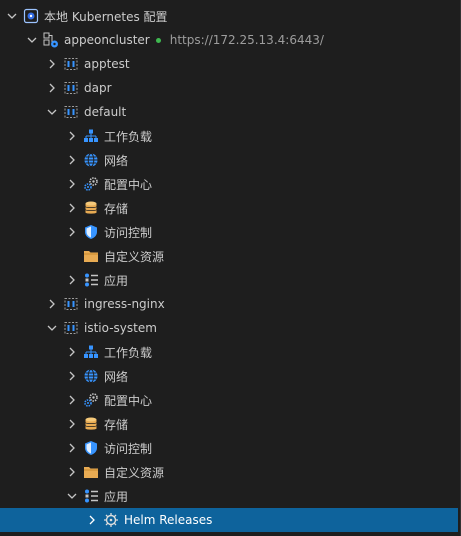 The width and height of the screenshot is (461, 536). Describe the element at coordinates (229, 328) in the screenshot. I see `tree-item-namespace-istio-system: istio-system` at that location.